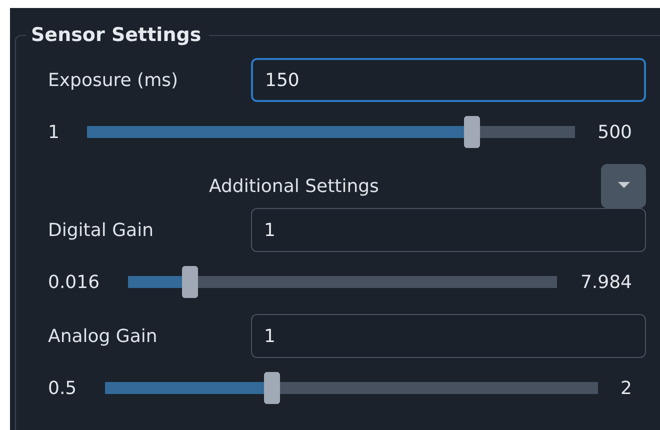 Image resolution: width=660 pixels, height=430 pixels. Describe the element at coordinates (74, 282) in the screenshot. I see `slider-min-label: 0.016` at that location.